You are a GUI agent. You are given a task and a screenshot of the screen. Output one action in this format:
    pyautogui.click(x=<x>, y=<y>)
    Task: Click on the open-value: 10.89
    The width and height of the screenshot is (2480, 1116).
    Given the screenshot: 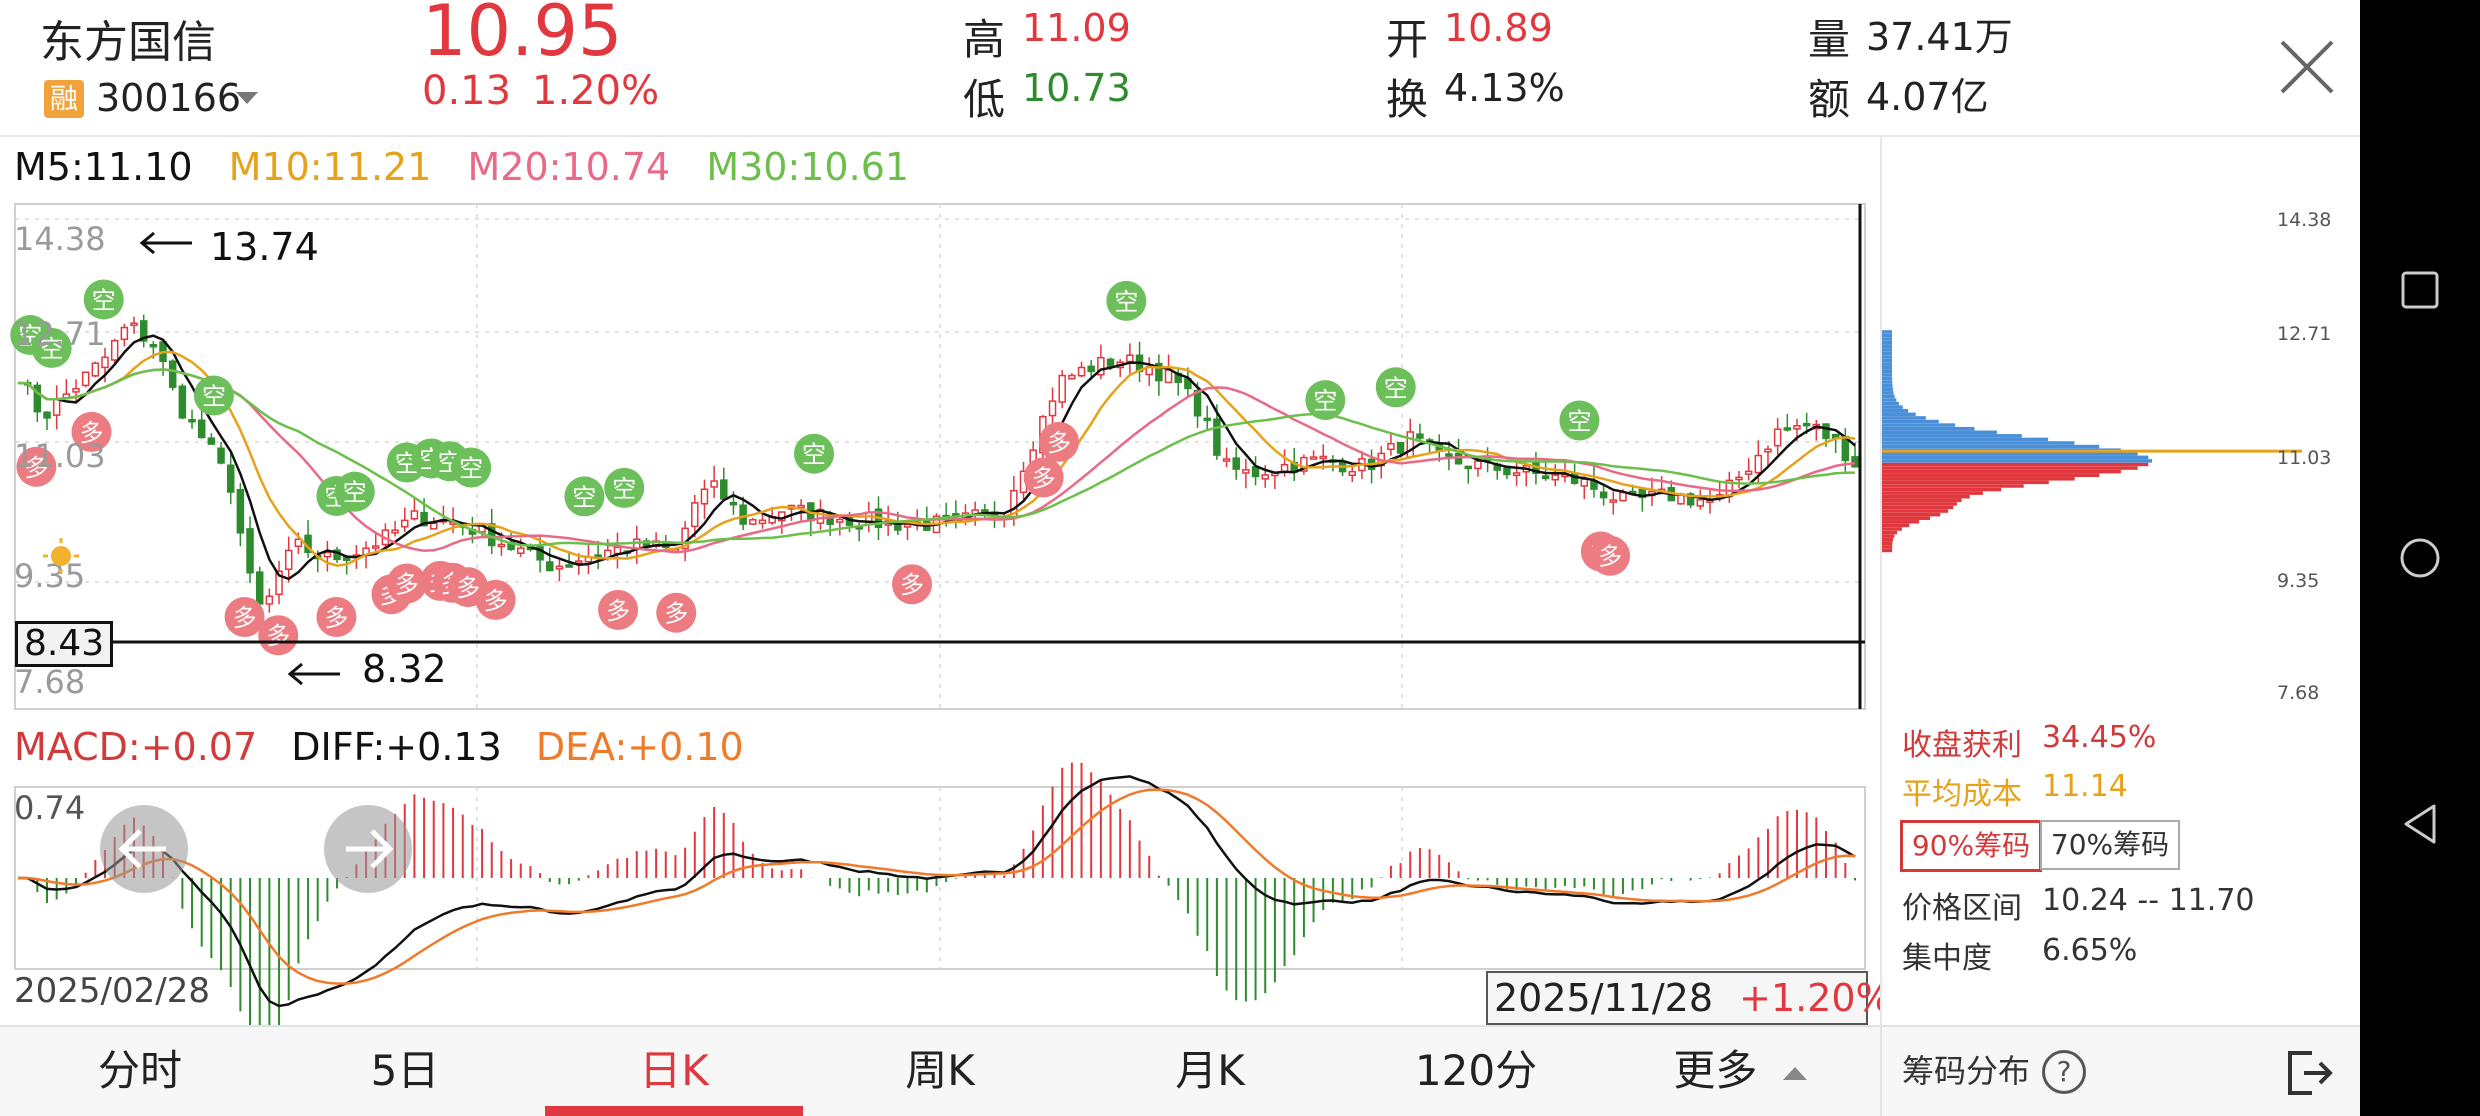 What is the action you would take?
    pyautogui.click(x=1498, y=28)
    